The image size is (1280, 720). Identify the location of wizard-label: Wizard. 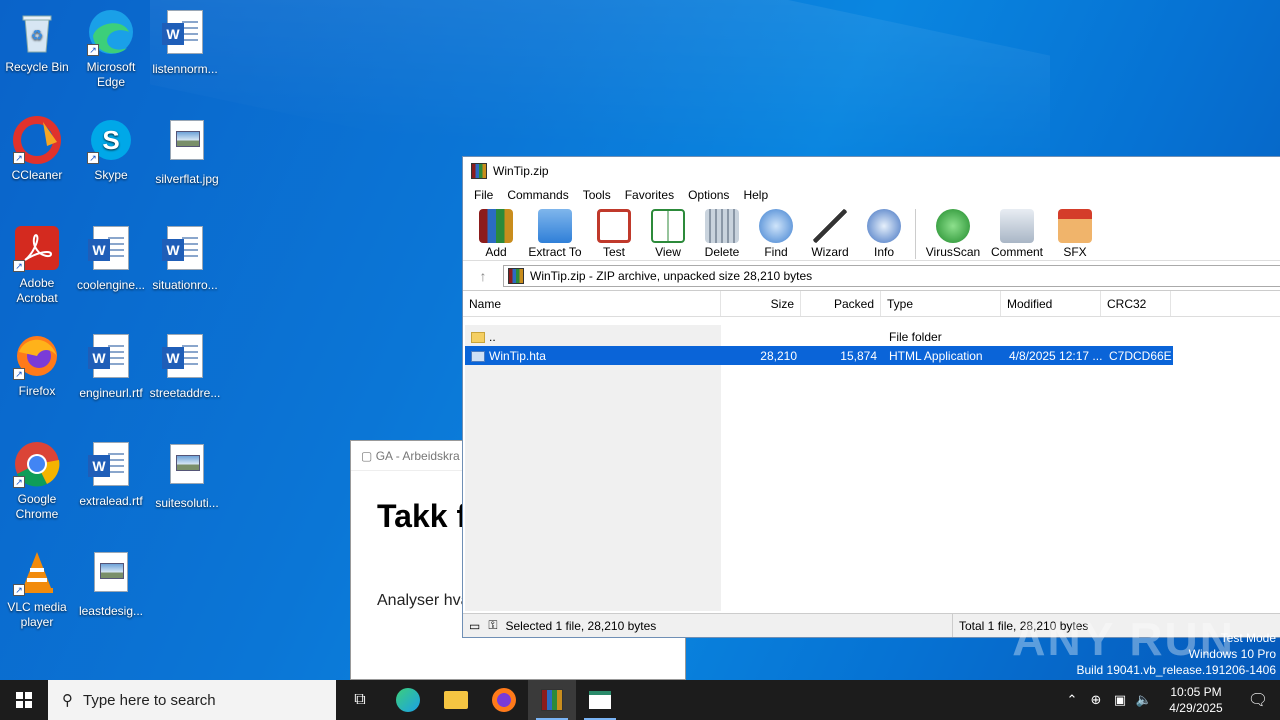
(830, 252).